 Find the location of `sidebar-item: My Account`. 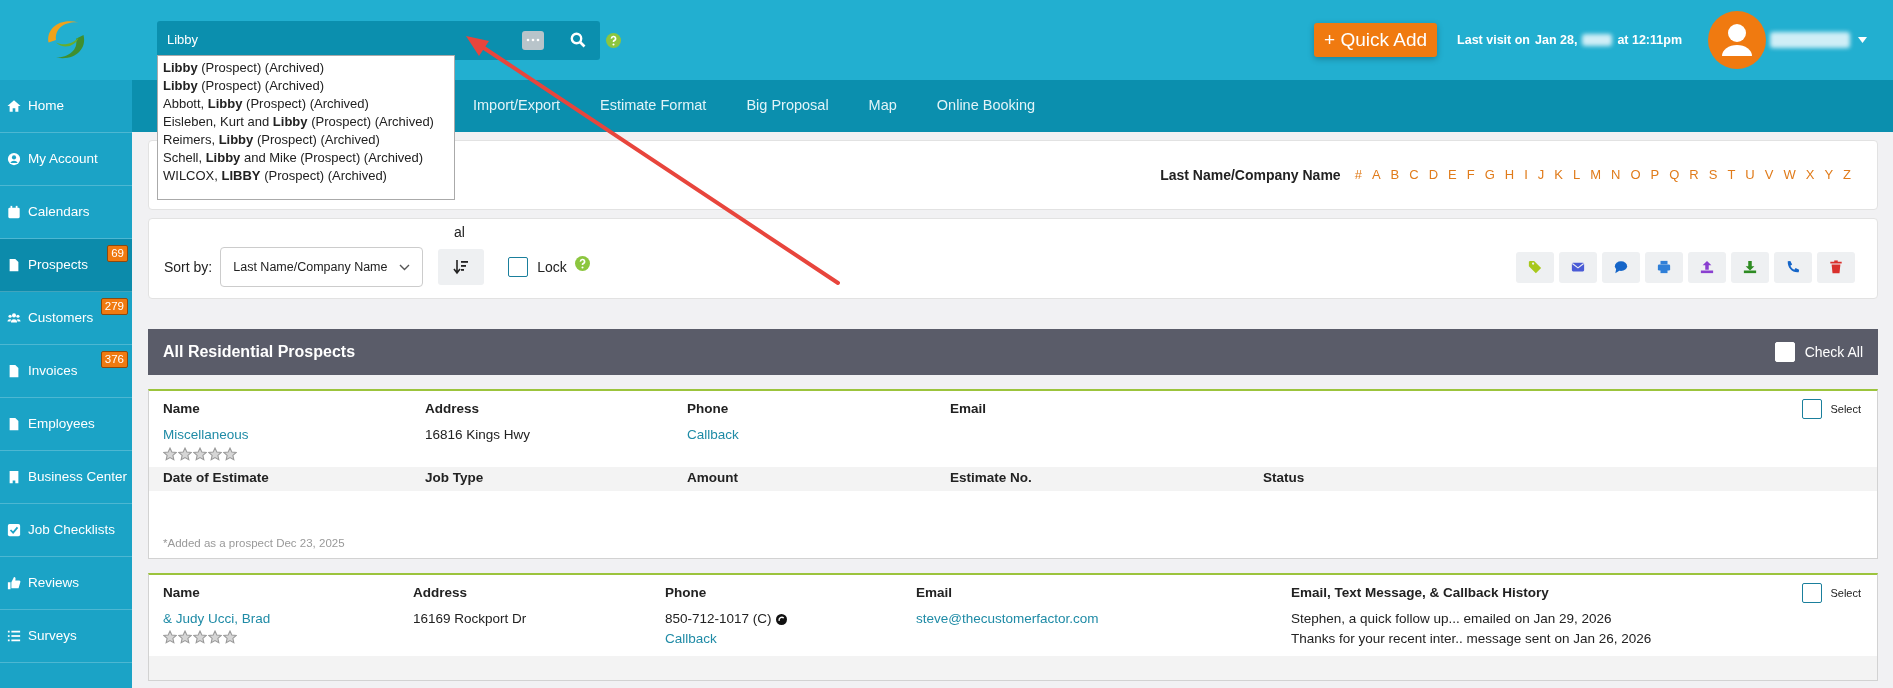

sidebar-item: My Account is located at coordinates (66, 159).